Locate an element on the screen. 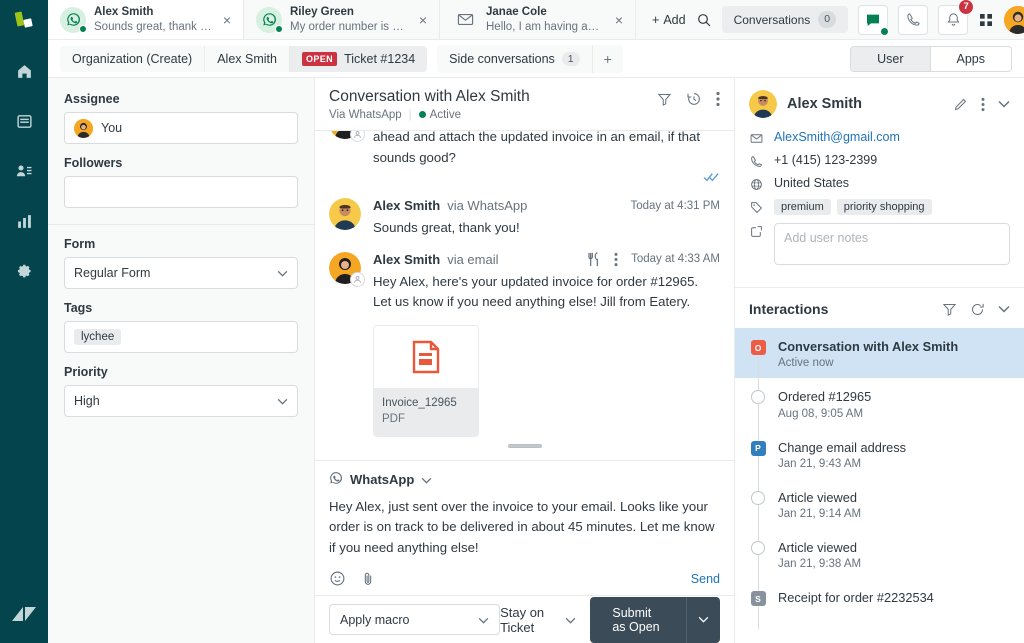 The width and height of the screenshot is (1024, 643). left-nav is located at coordinates (24, 321).